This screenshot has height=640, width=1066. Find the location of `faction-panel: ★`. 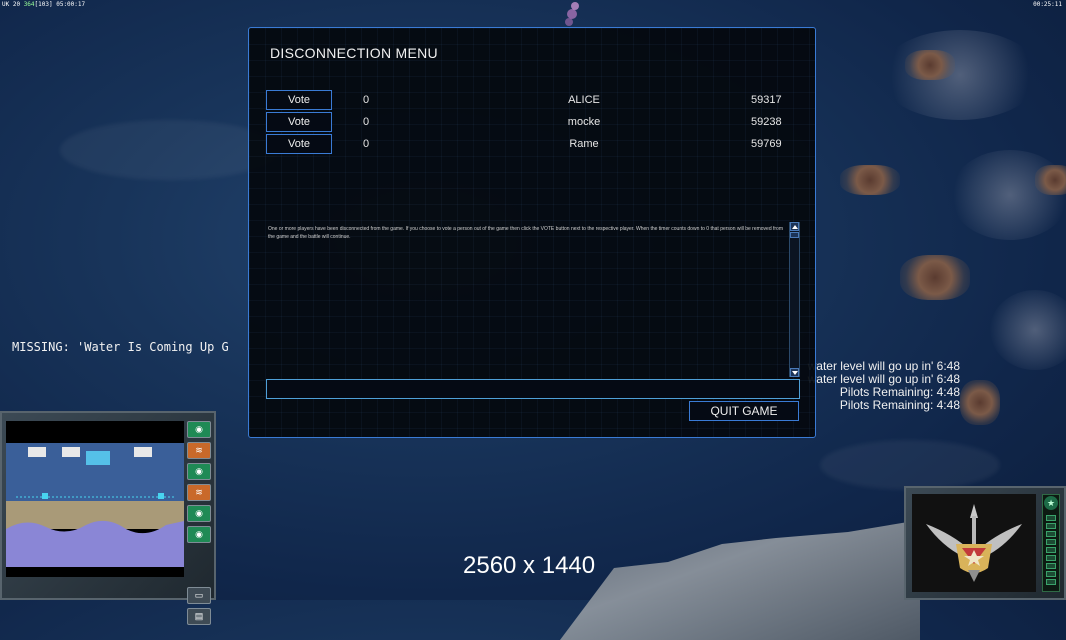

faction-panel: ★ is located at coordinates (985, 543).